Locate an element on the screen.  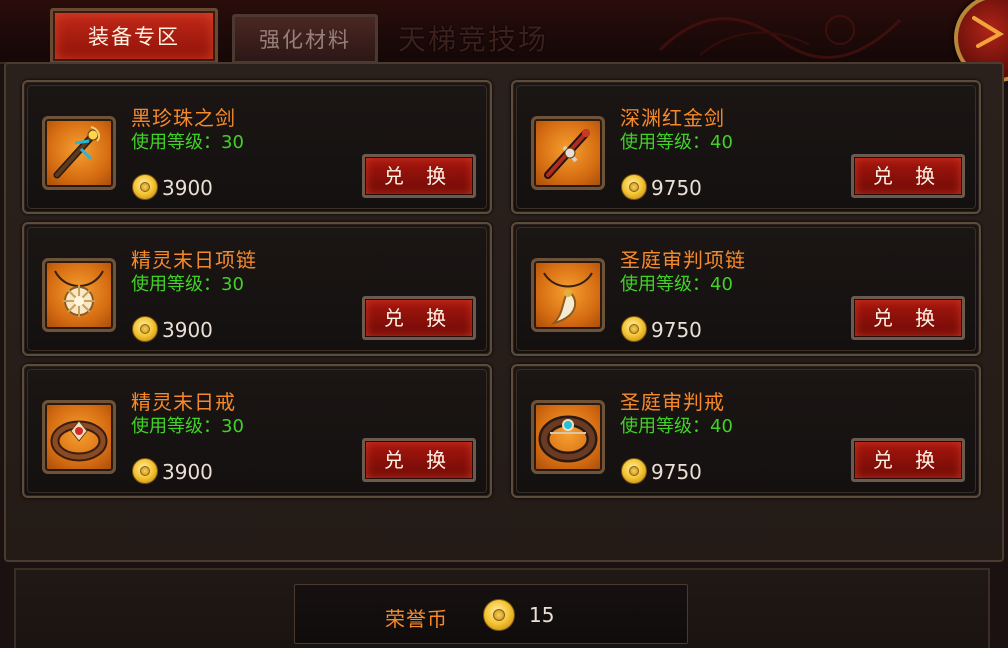
currency-value: 15 is located at coordinates (542, 615).